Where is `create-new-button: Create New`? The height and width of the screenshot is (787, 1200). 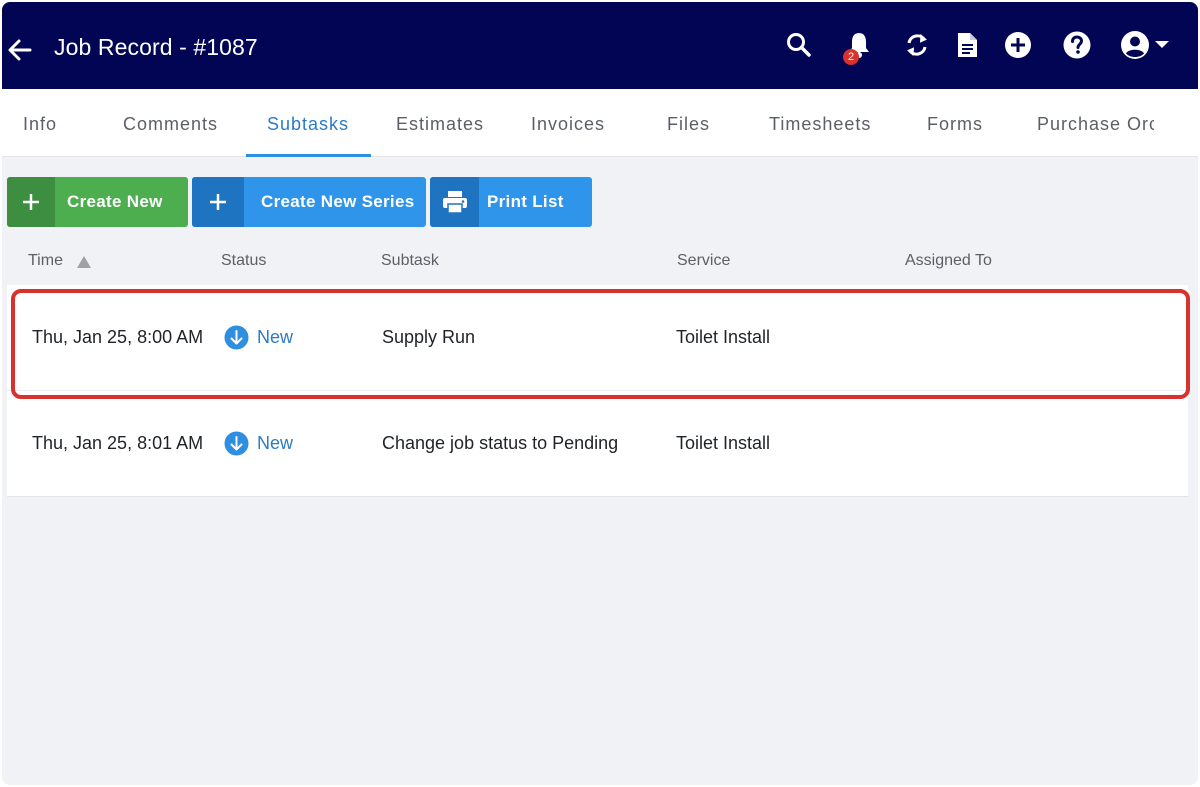 create-new-button: Create New is located at coordinates (97, 202).